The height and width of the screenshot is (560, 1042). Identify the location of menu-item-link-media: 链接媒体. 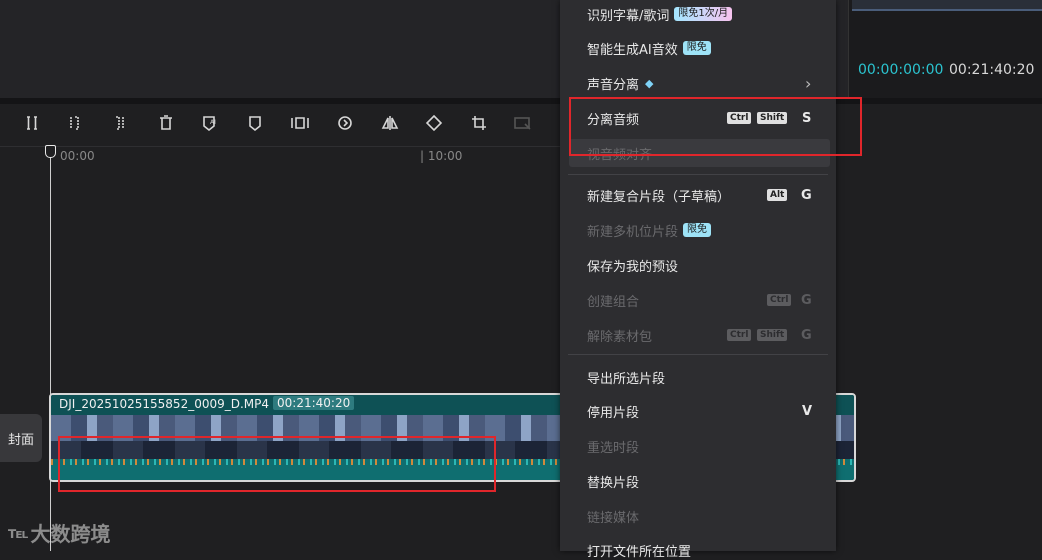
(707, 516).